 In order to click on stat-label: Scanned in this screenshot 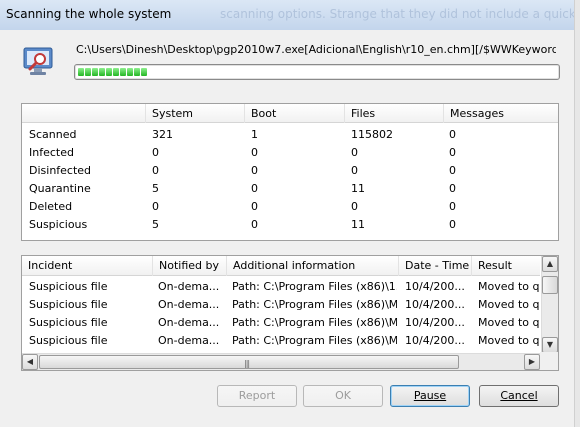, I will do `click(53, 134)`.